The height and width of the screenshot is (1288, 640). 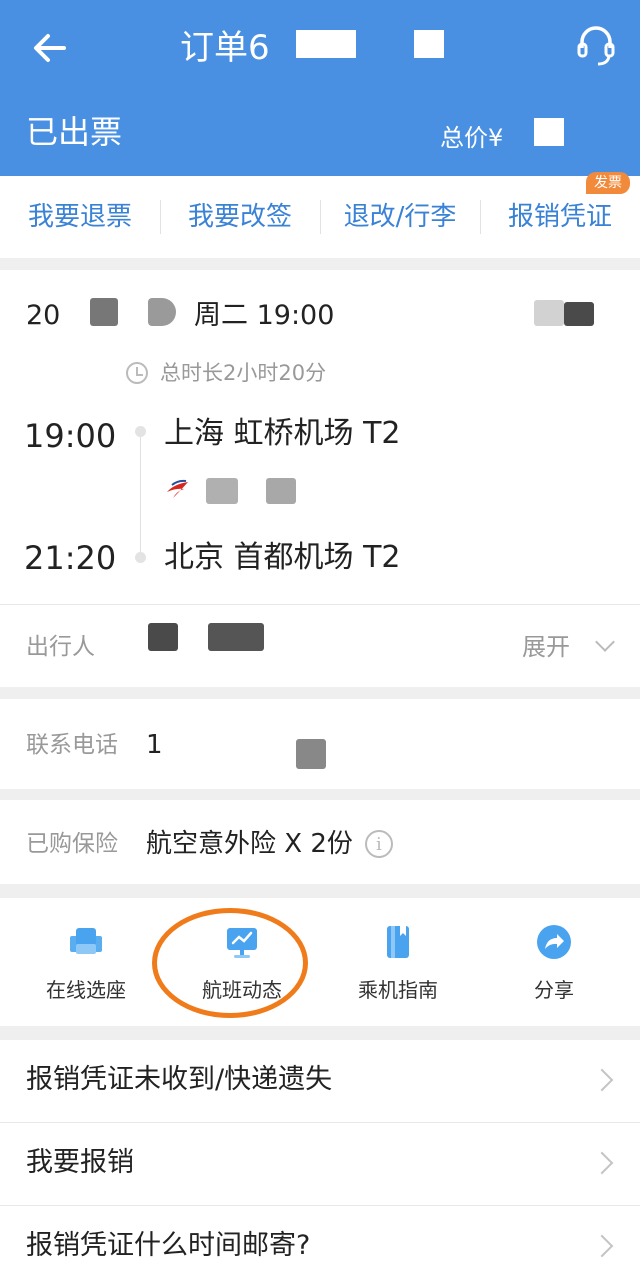 I want to click on link-row-reimburse: 我要报销, so click(x=320, y=1164).